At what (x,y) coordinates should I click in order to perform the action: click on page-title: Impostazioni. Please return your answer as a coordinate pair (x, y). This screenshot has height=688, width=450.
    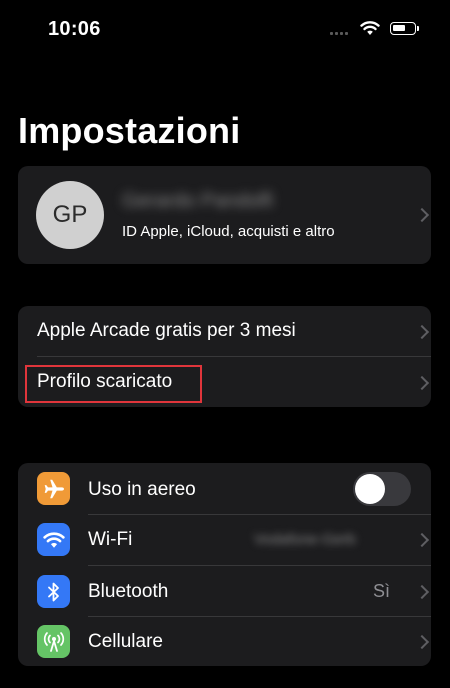
    Looking at the image, I should click on (129, 130).